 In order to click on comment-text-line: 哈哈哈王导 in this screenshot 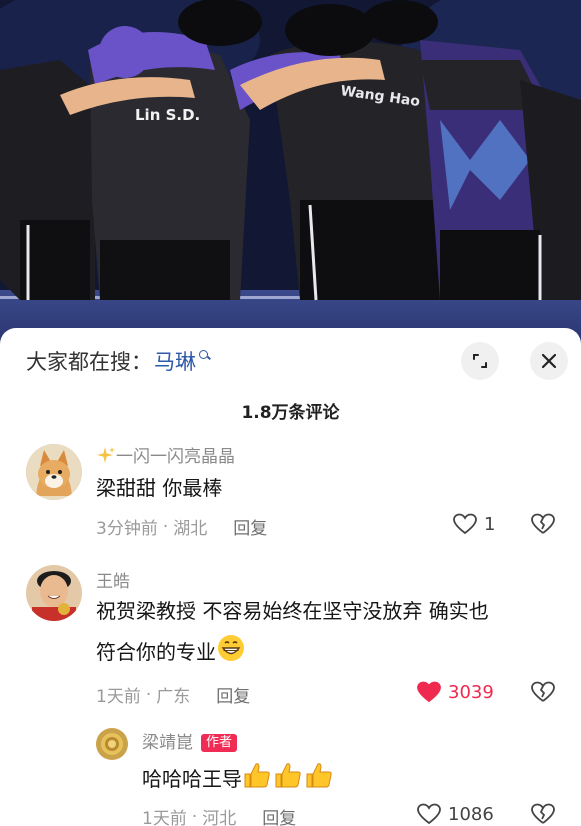, I will do `click(240, 779)`.